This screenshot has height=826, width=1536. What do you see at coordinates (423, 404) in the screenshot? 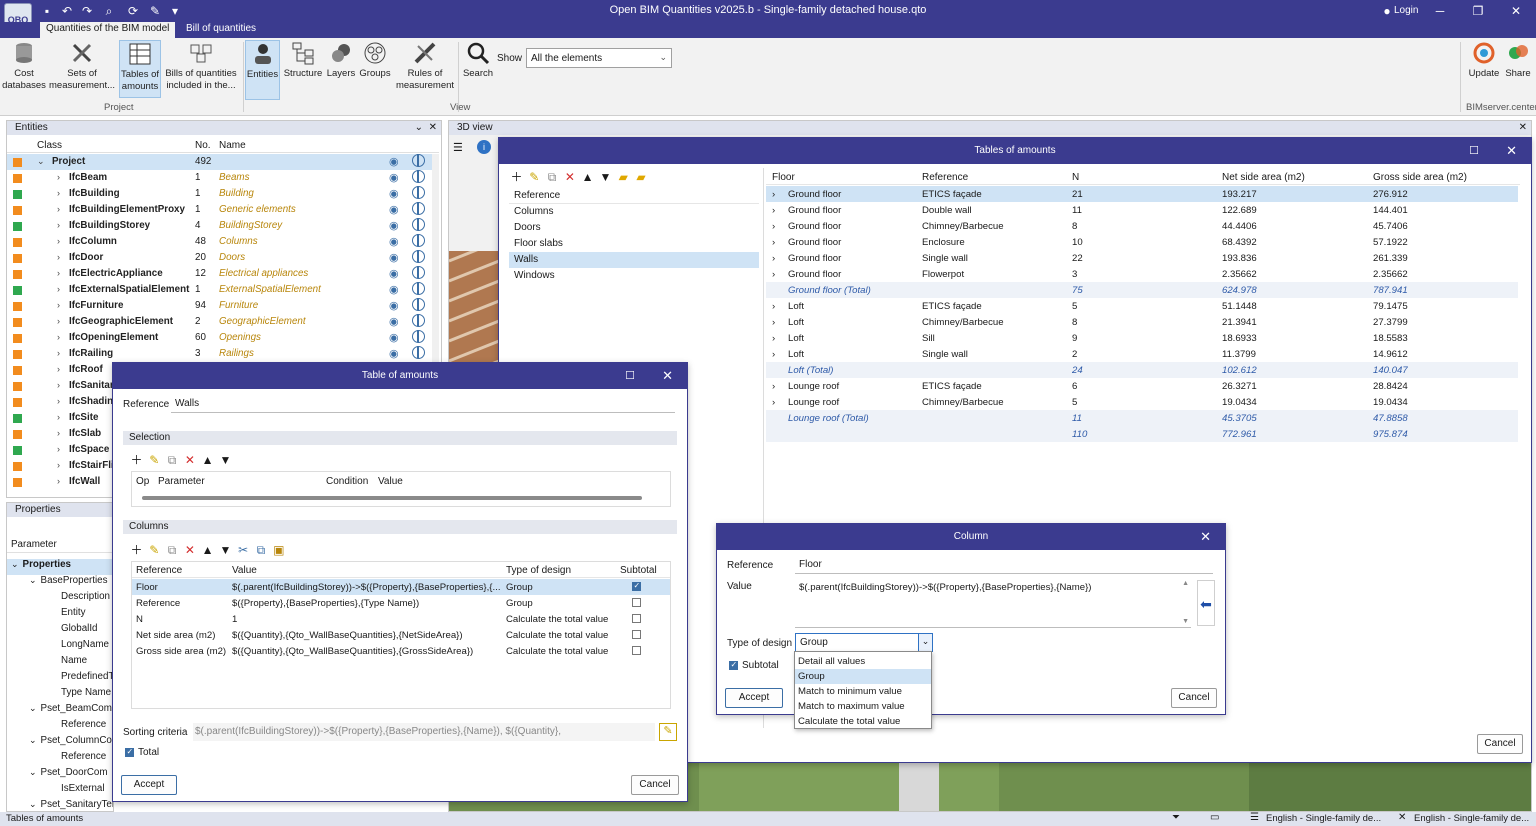
I see `reference-input: Walls` at bounding box center [423, 404].